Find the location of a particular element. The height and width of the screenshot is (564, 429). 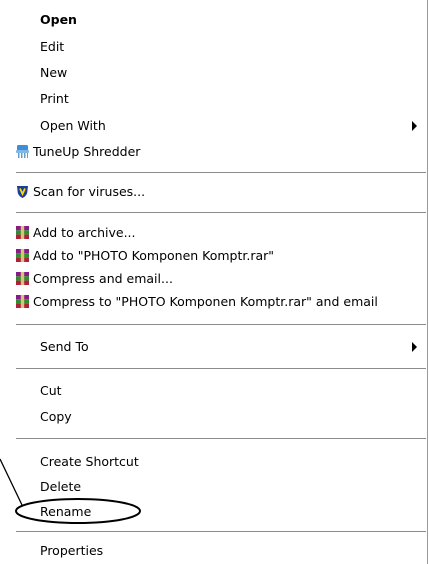

menu-item-open-with: Open With is located at coordinates (213, 125).